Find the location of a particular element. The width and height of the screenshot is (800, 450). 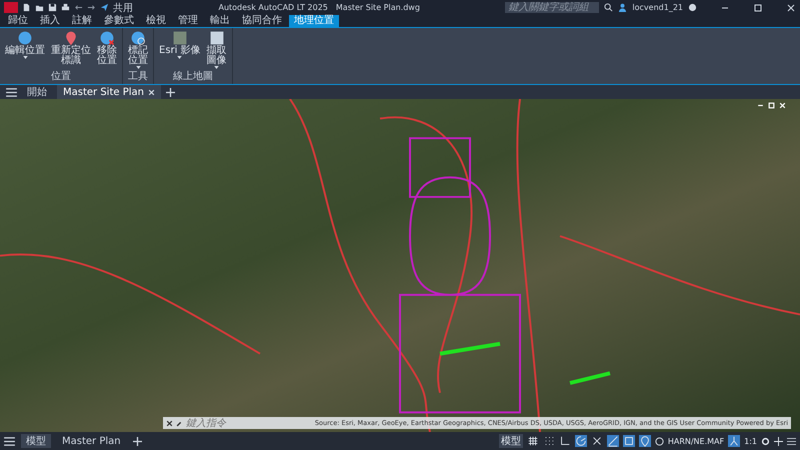

ribbon-tab: 參數式 is located at coordinates (119, 21).